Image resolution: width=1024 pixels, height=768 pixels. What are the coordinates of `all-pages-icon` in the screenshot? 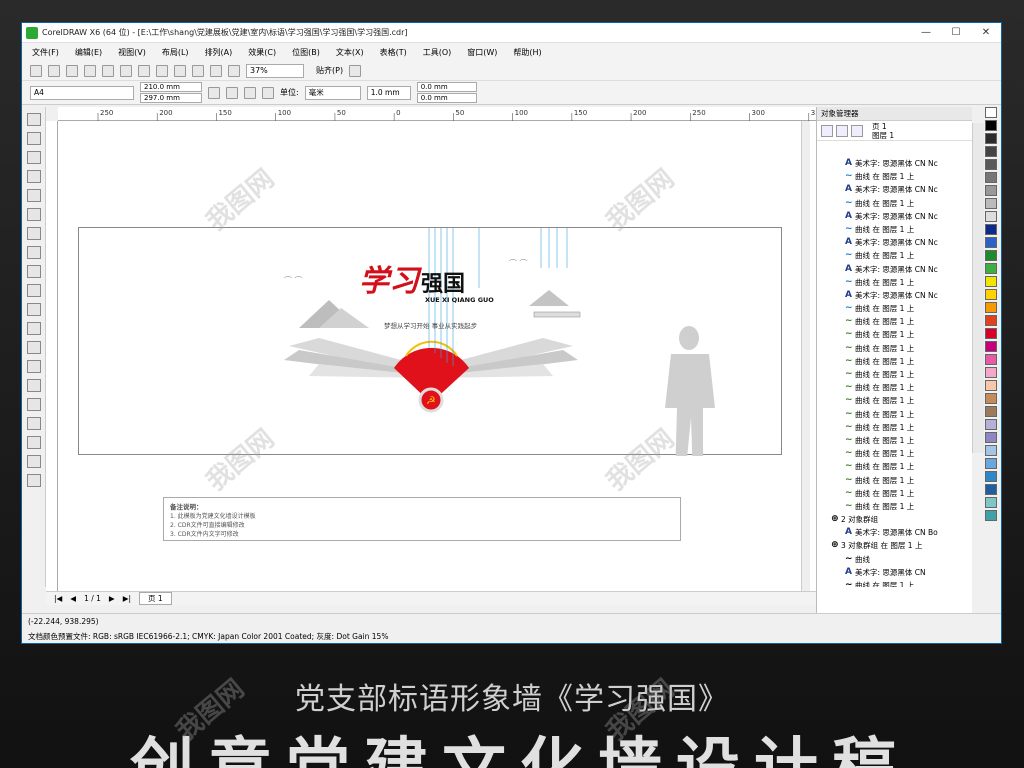 It's located at (250, 92).